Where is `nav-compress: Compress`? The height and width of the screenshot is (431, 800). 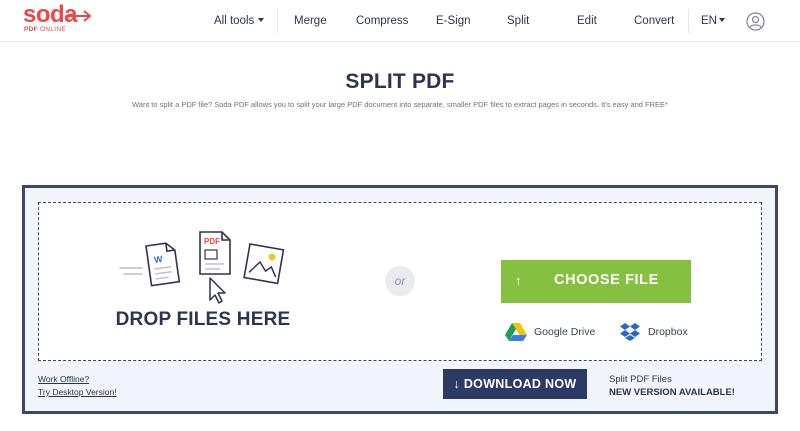
nav-compress: Compress is located at coordinates (382, 21).